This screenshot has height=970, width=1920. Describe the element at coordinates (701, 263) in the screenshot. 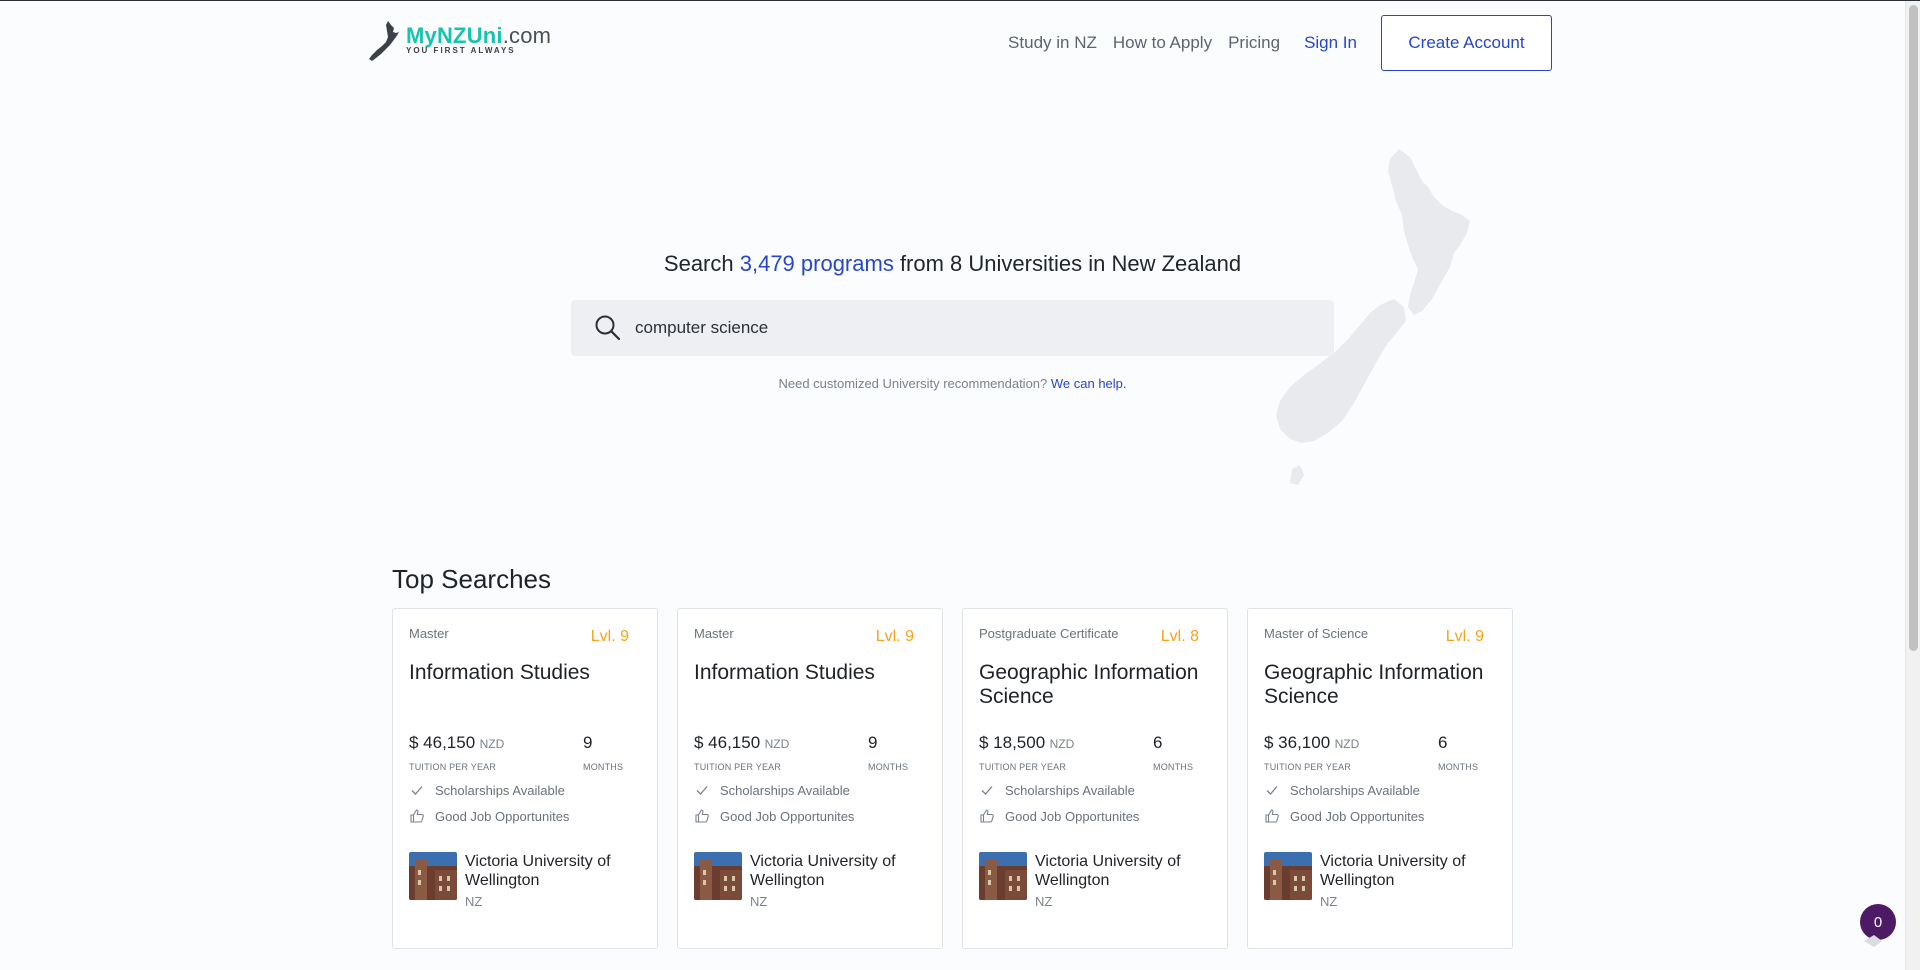

I see `hero-title-prefix: Search` at that location.